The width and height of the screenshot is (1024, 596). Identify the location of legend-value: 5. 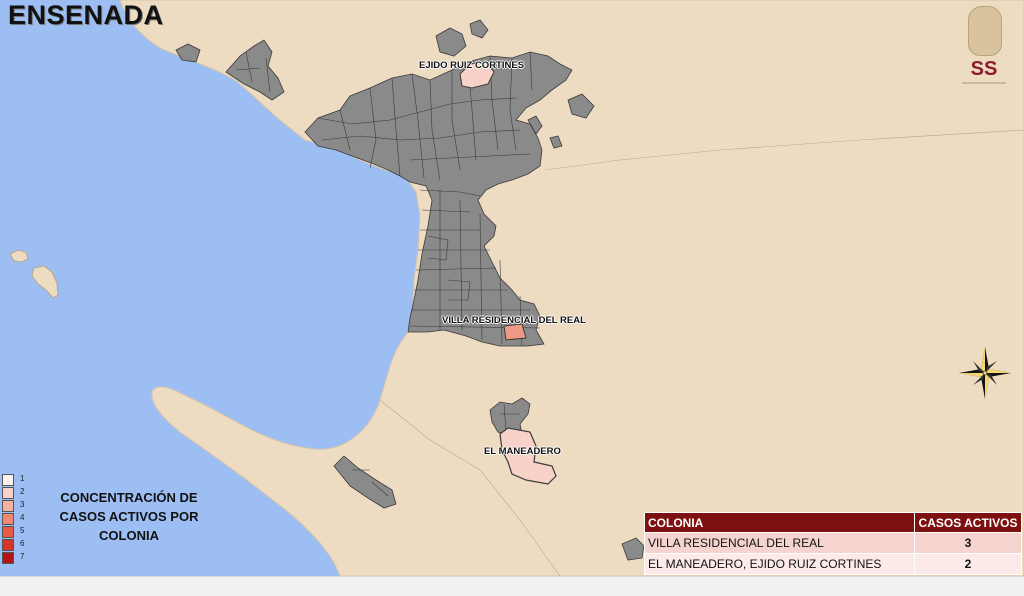
(22, 530).